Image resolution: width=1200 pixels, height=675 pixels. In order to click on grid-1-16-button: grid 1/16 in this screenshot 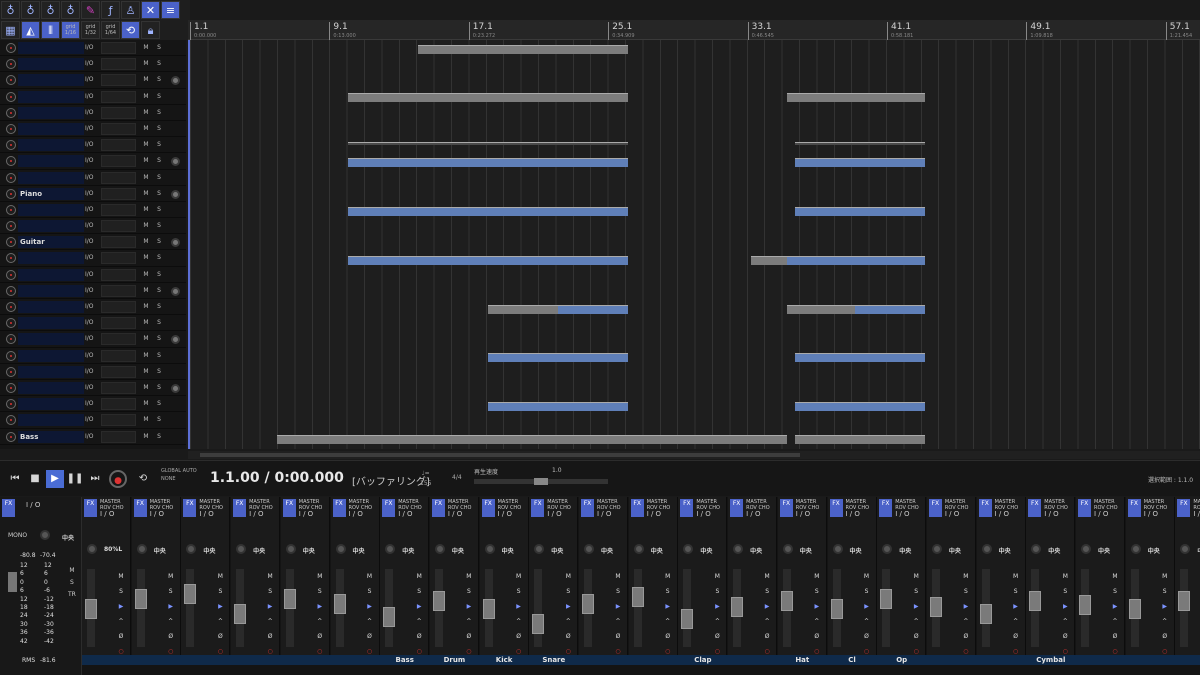, I will do `click(70, 30)`.